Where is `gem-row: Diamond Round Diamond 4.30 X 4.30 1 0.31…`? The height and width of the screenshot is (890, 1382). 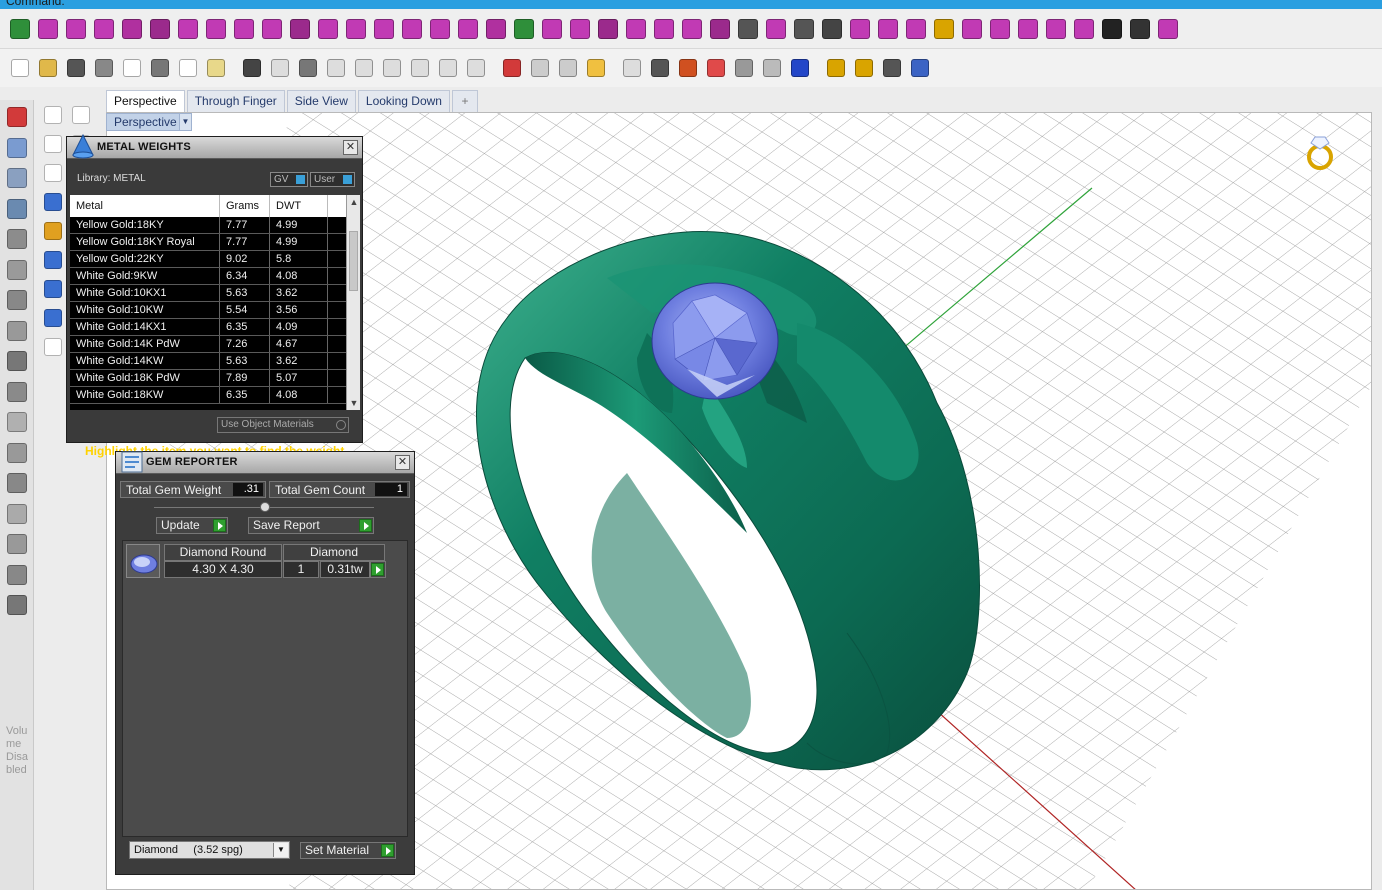 gem-row: Diamond Round Diamond 4.30 X 4.30 1 0.31… is located at coordinates (256, 561).